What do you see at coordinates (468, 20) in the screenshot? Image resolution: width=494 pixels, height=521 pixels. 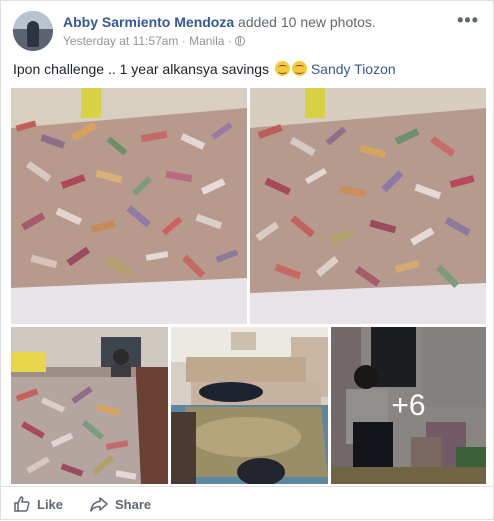 I see `more-options-icon: •••` at bounding box center [468, 20].